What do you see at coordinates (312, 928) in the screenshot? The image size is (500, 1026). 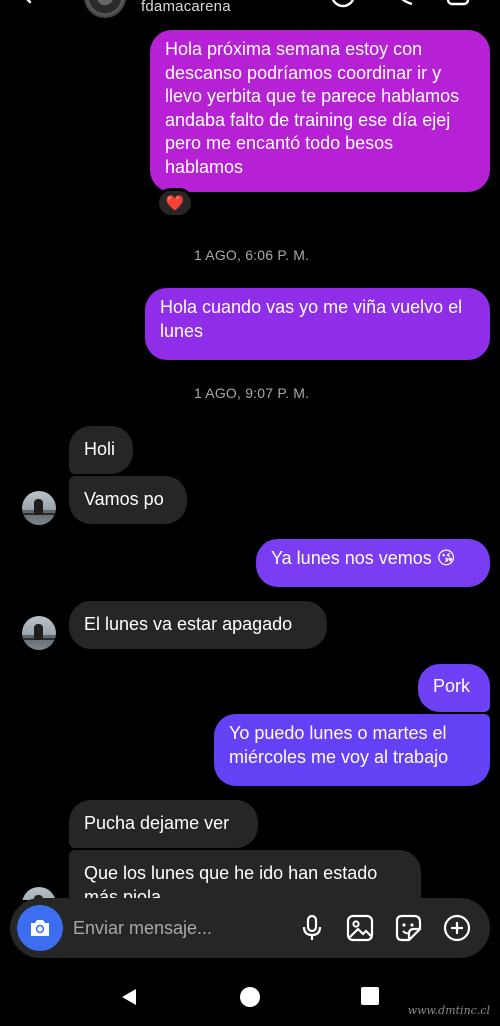 I see `microphone-icon` at bounding box center [312, 928].